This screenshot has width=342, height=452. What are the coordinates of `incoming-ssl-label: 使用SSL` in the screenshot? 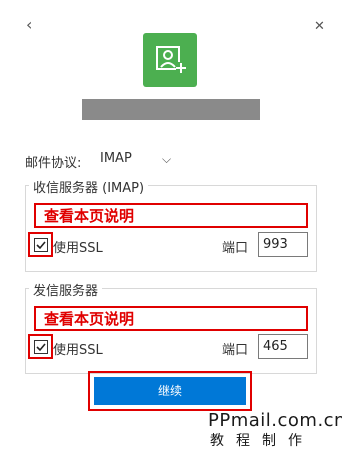 It's located at (78, 248).